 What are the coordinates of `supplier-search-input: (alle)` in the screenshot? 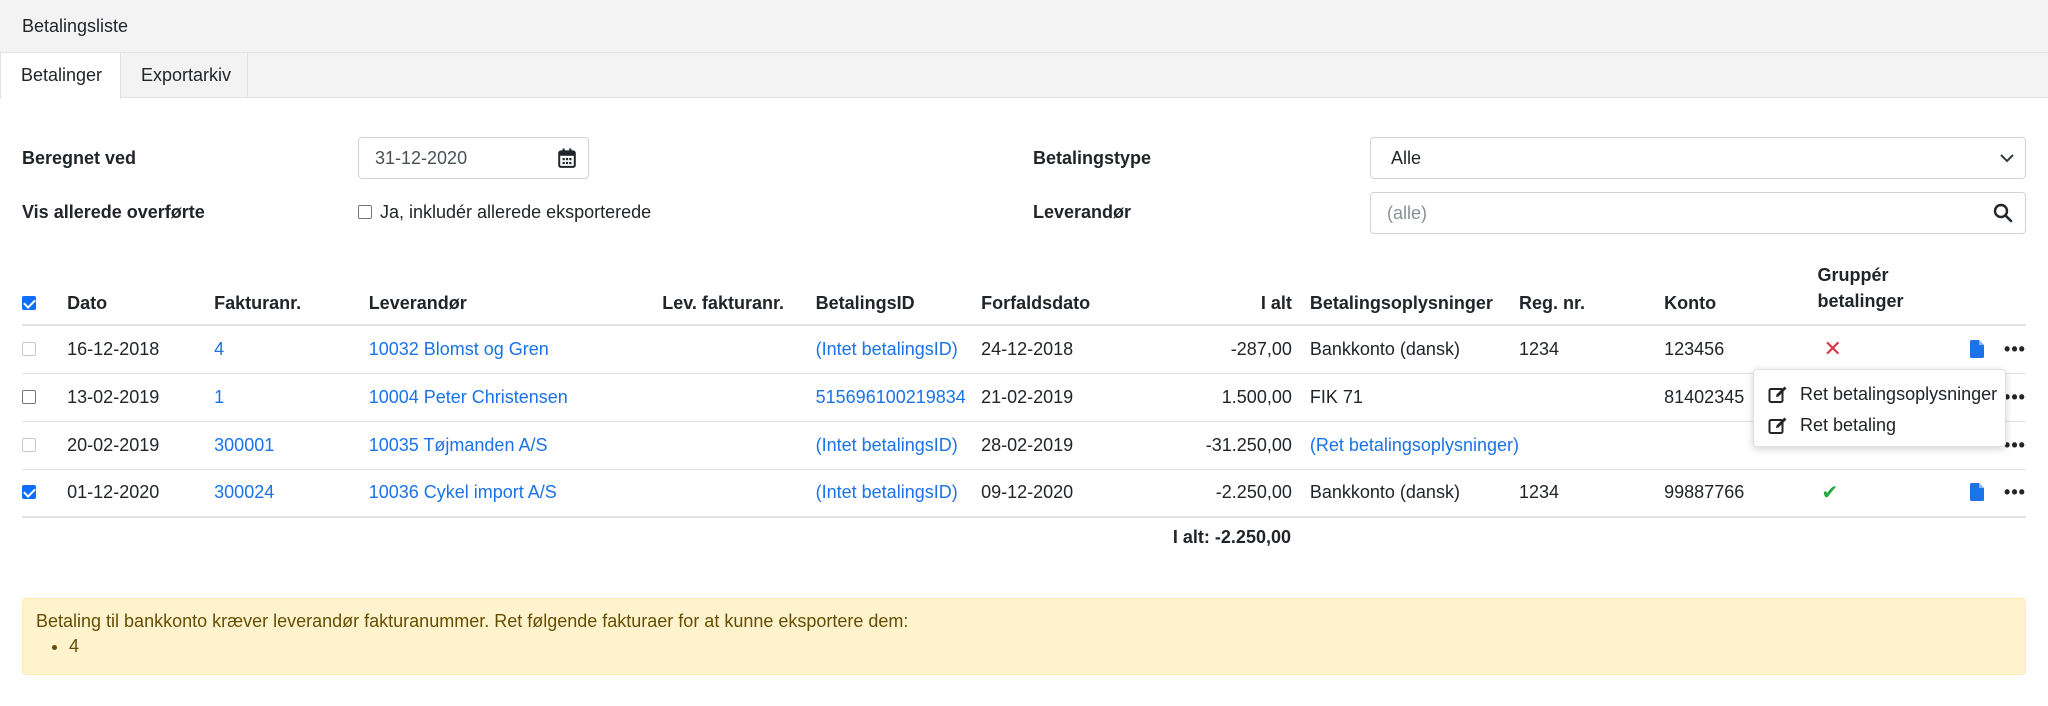 It's located at (1698, 213).